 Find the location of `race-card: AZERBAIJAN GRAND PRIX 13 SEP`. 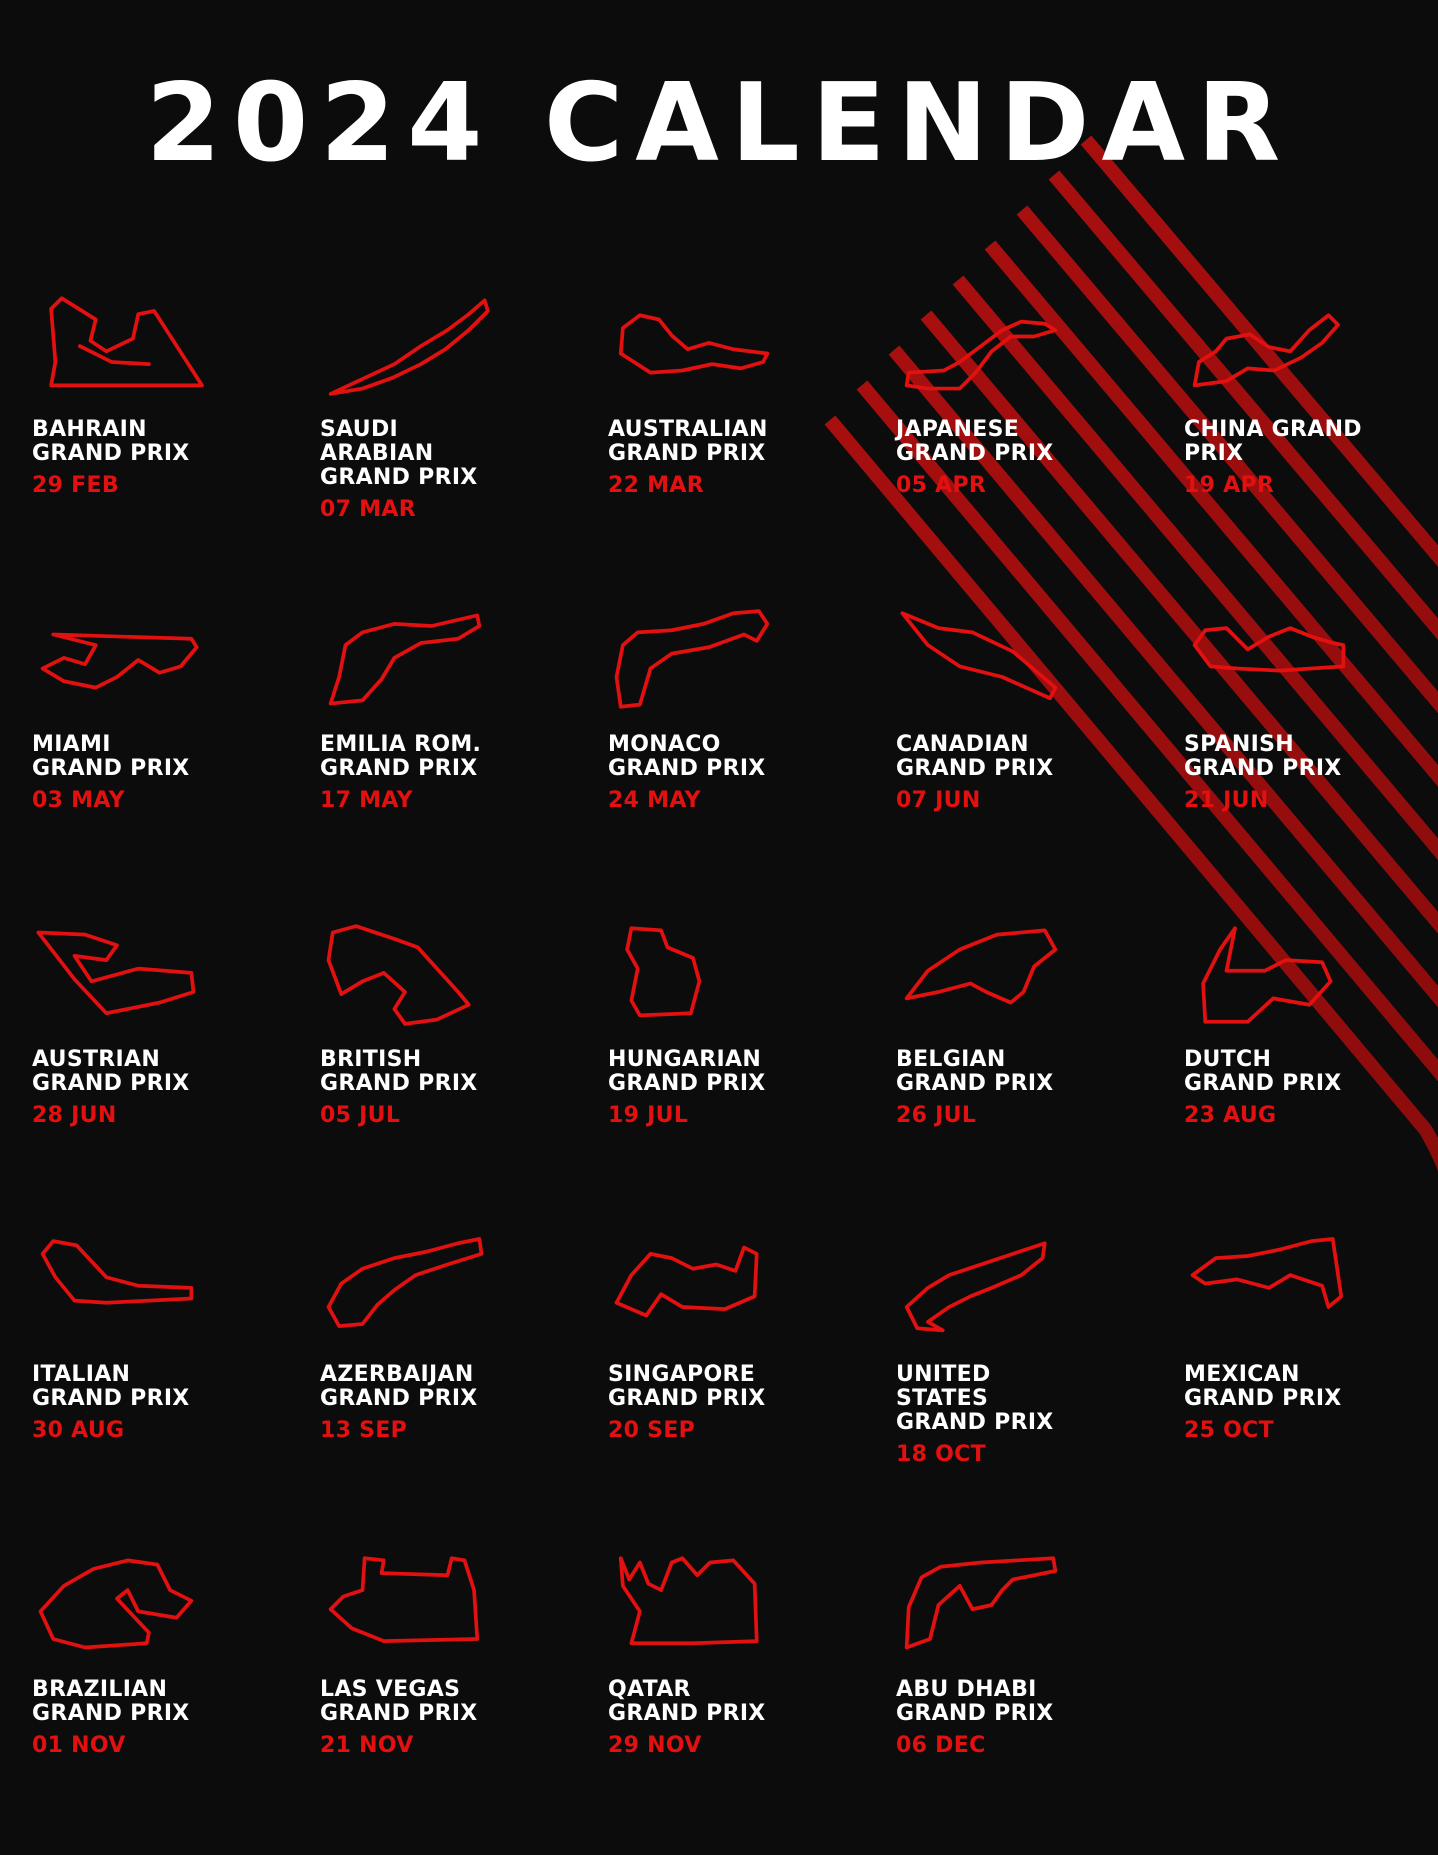

race-card: AZERBAIJAN GRAND PRIX 13 SEP is located at coordinates (440, 1385).